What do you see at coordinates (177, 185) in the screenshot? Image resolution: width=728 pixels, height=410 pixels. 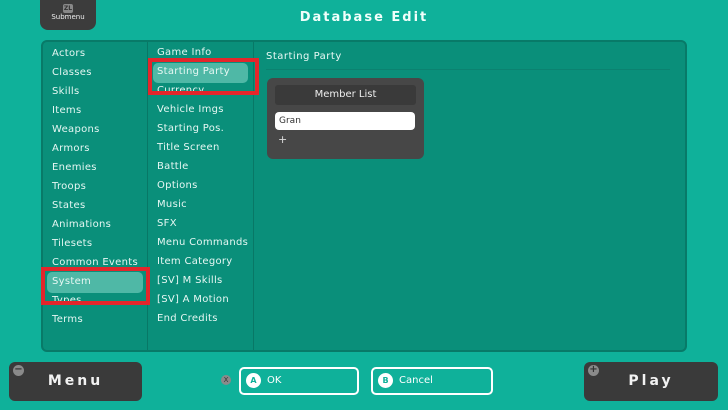 I see `tab-options: Options` at bounding box center [177, 185].